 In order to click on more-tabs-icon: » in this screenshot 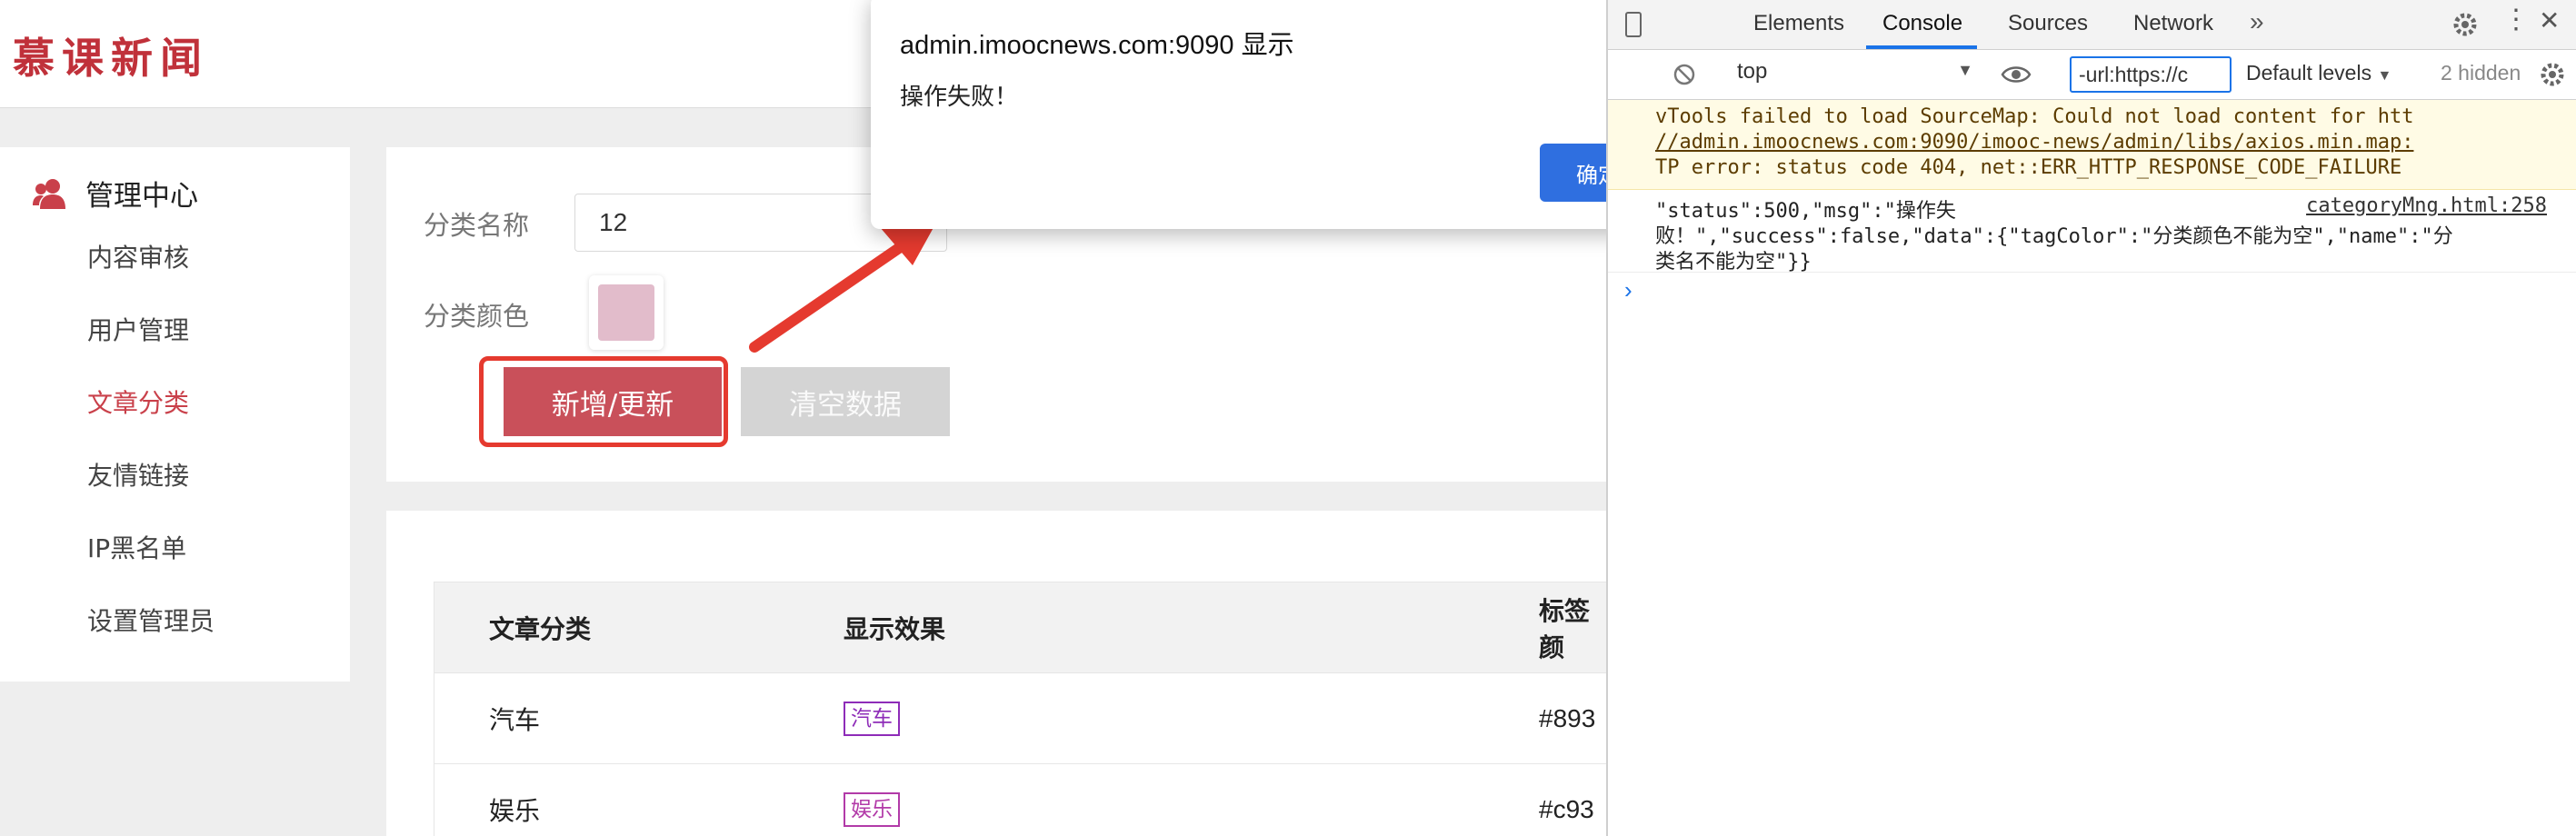, I will do `click(2257, 21)`.